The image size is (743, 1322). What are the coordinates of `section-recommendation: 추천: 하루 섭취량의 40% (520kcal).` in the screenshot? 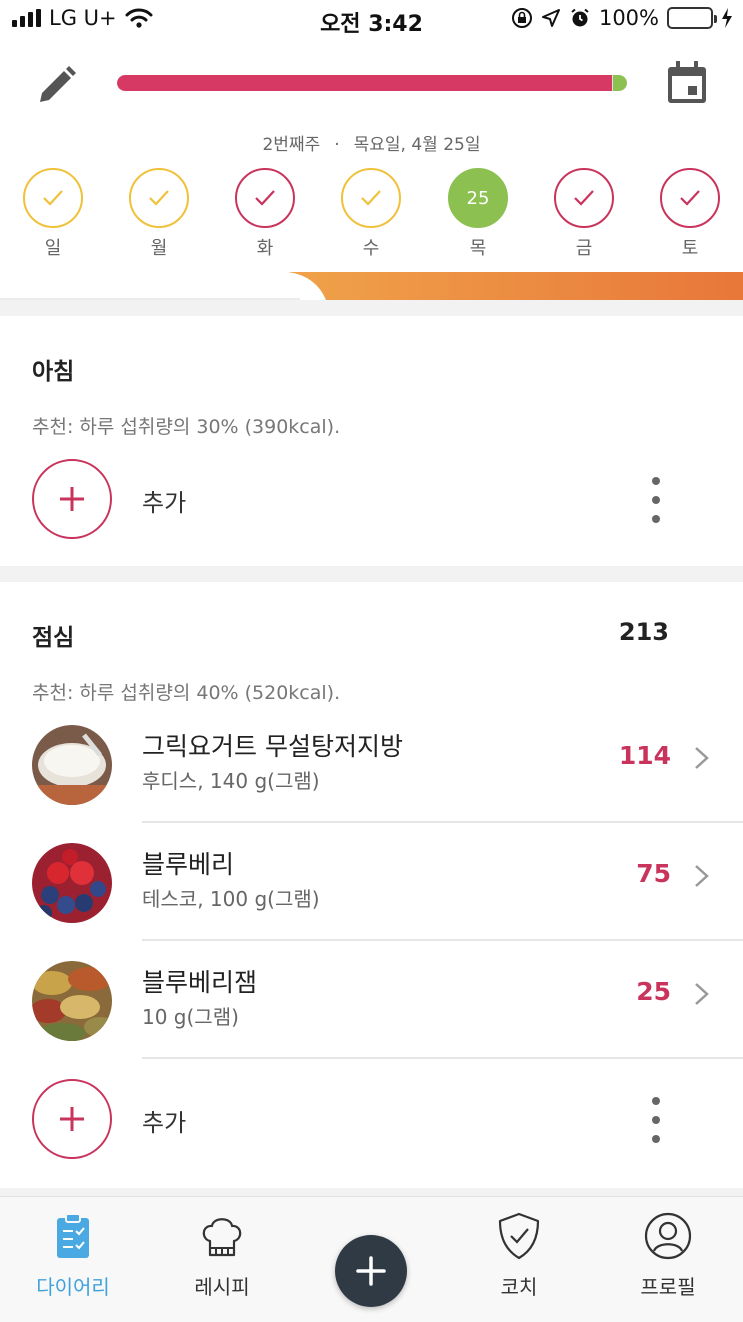 It's located at (186, 693).